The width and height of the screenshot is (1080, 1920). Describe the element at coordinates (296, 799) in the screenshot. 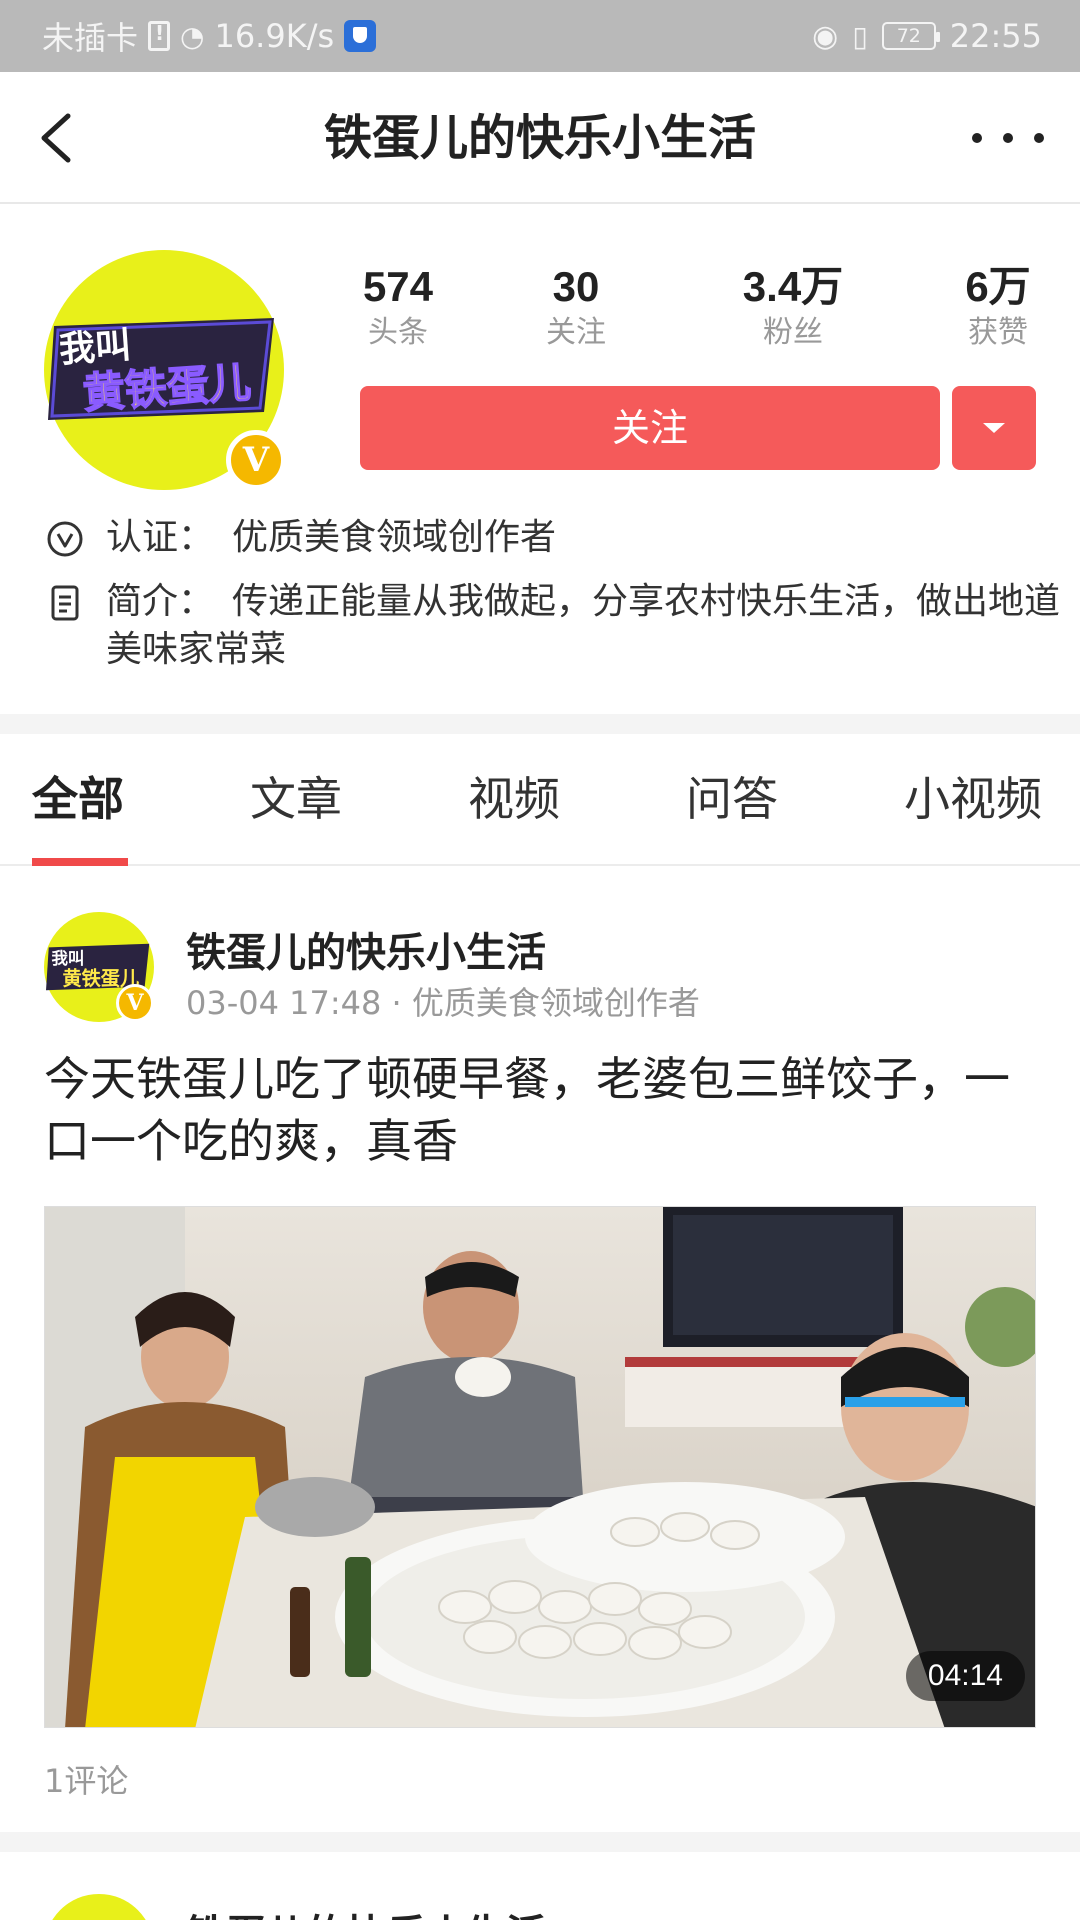

I see `tab-articles: 文章` at that location.